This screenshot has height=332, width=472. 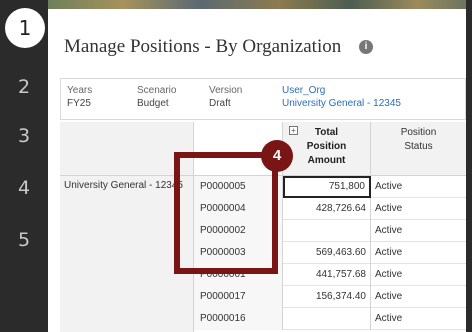 I want to click on step-2: 2, so click(x=24, y=87).